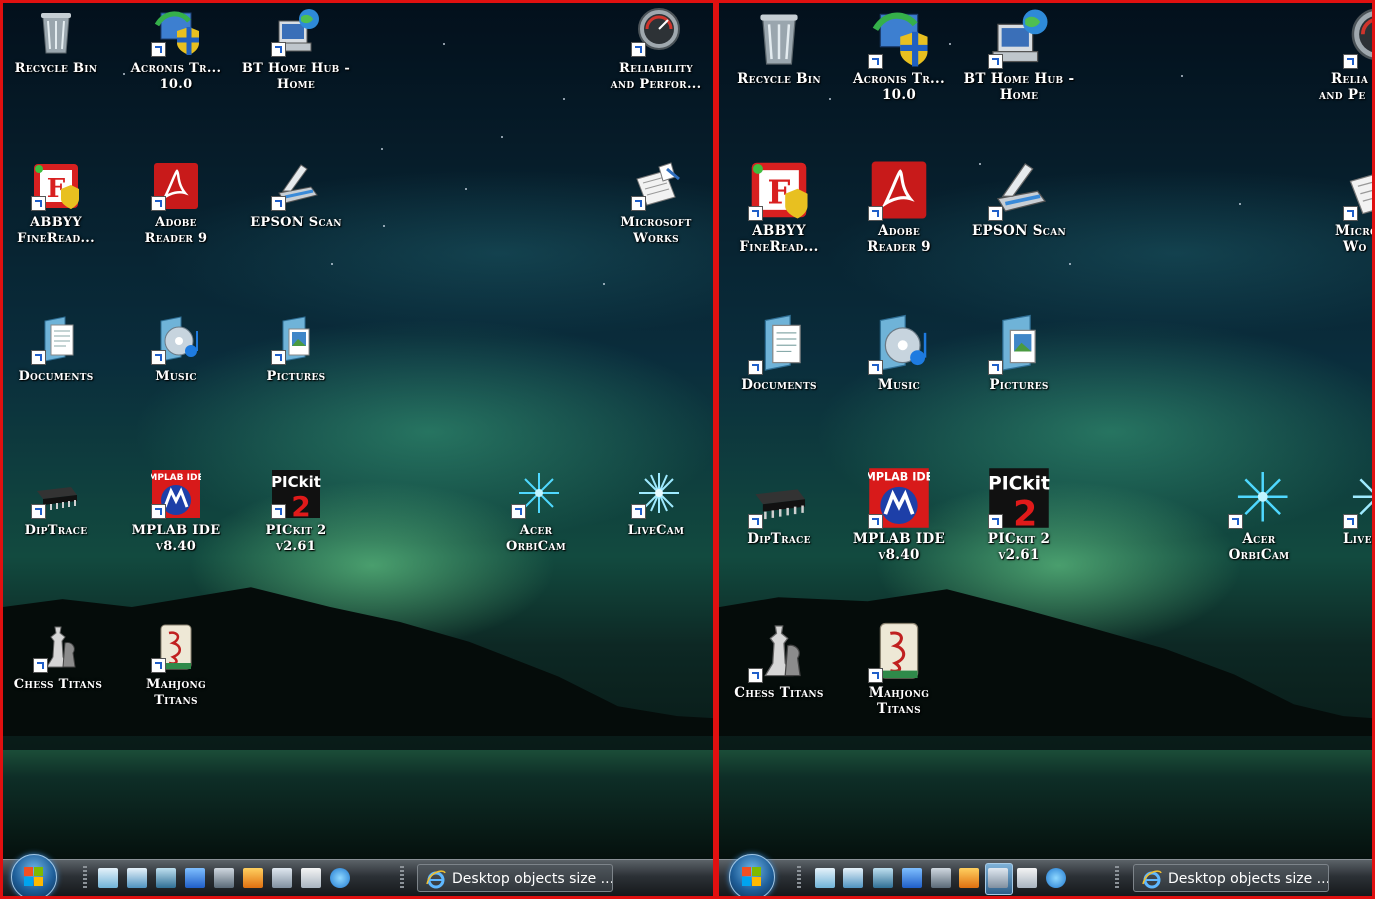  I want to click on chip-icon, so click(779, 498).